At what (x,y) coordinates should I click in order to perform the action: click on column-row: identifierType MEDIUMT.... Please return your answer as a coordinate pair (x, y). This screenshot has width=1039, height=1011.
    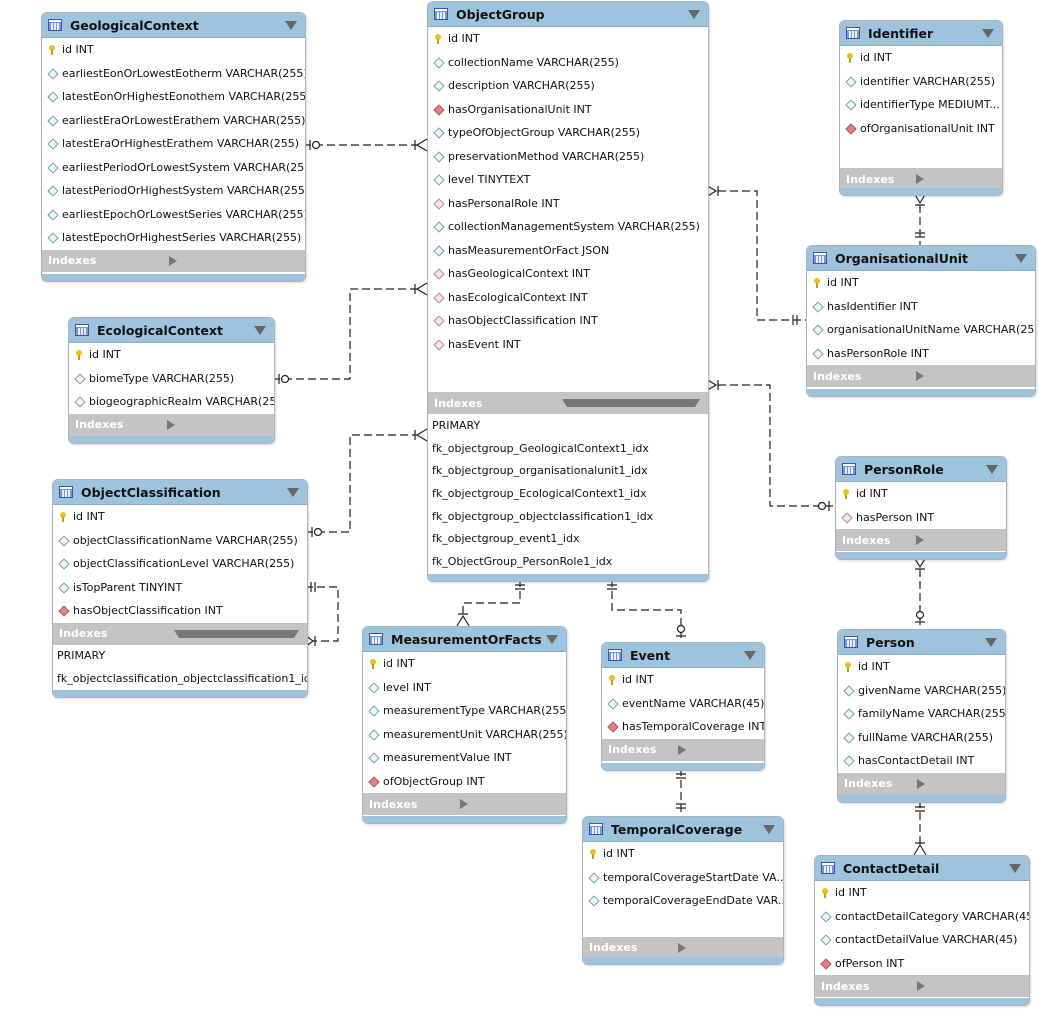
    Looking at the image, I should click on (921, 105).